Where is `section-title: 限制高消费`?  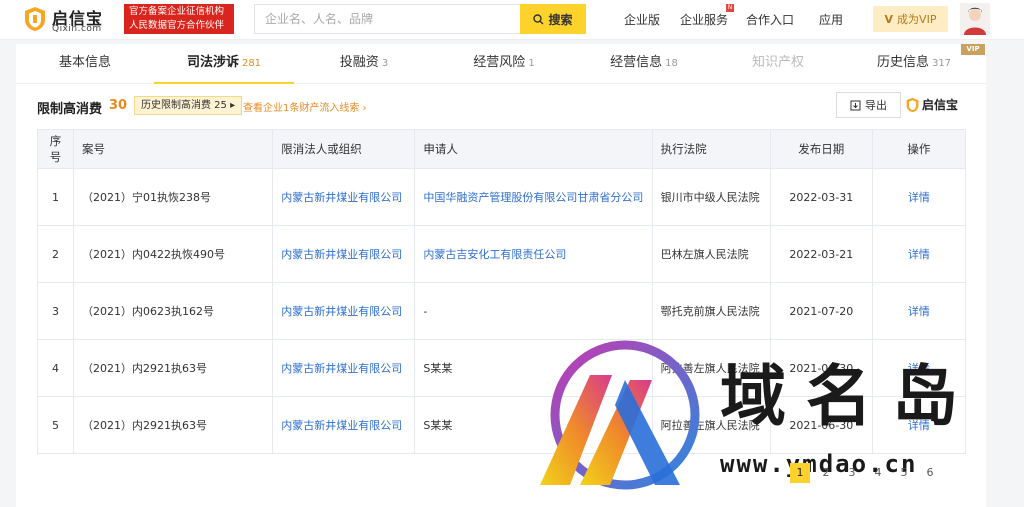 section-title: 限制高消费 is located at coordinates (70, 109).